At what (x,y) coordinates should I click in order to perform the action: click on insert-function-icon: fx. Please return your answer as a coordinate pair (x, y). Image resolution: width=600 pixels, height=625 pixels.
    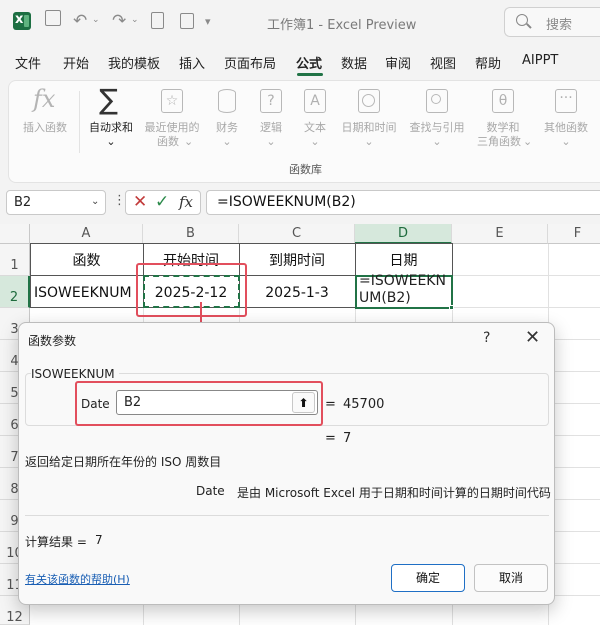
    Looking at the image, I should click on (186, 202).